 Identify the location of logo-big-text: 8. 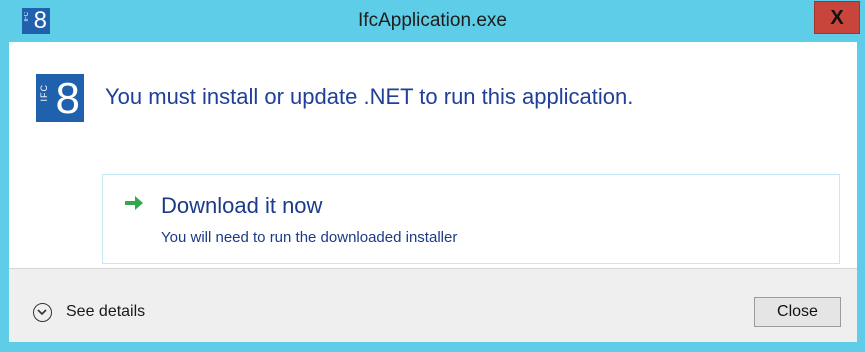
(67, 98).